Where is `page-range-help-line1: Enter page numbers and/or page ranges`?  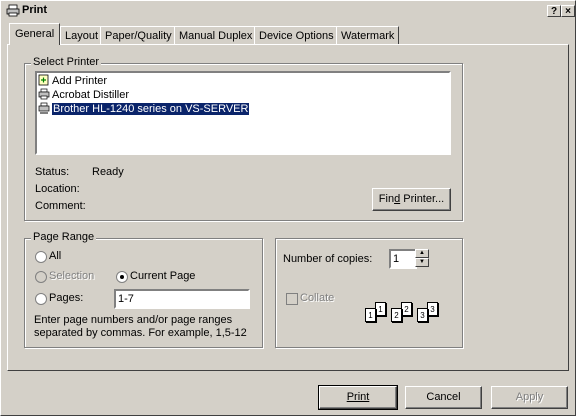
page-range-help-line1: Enter page numbers and/or page ranges is located at coordinates (133, 320).